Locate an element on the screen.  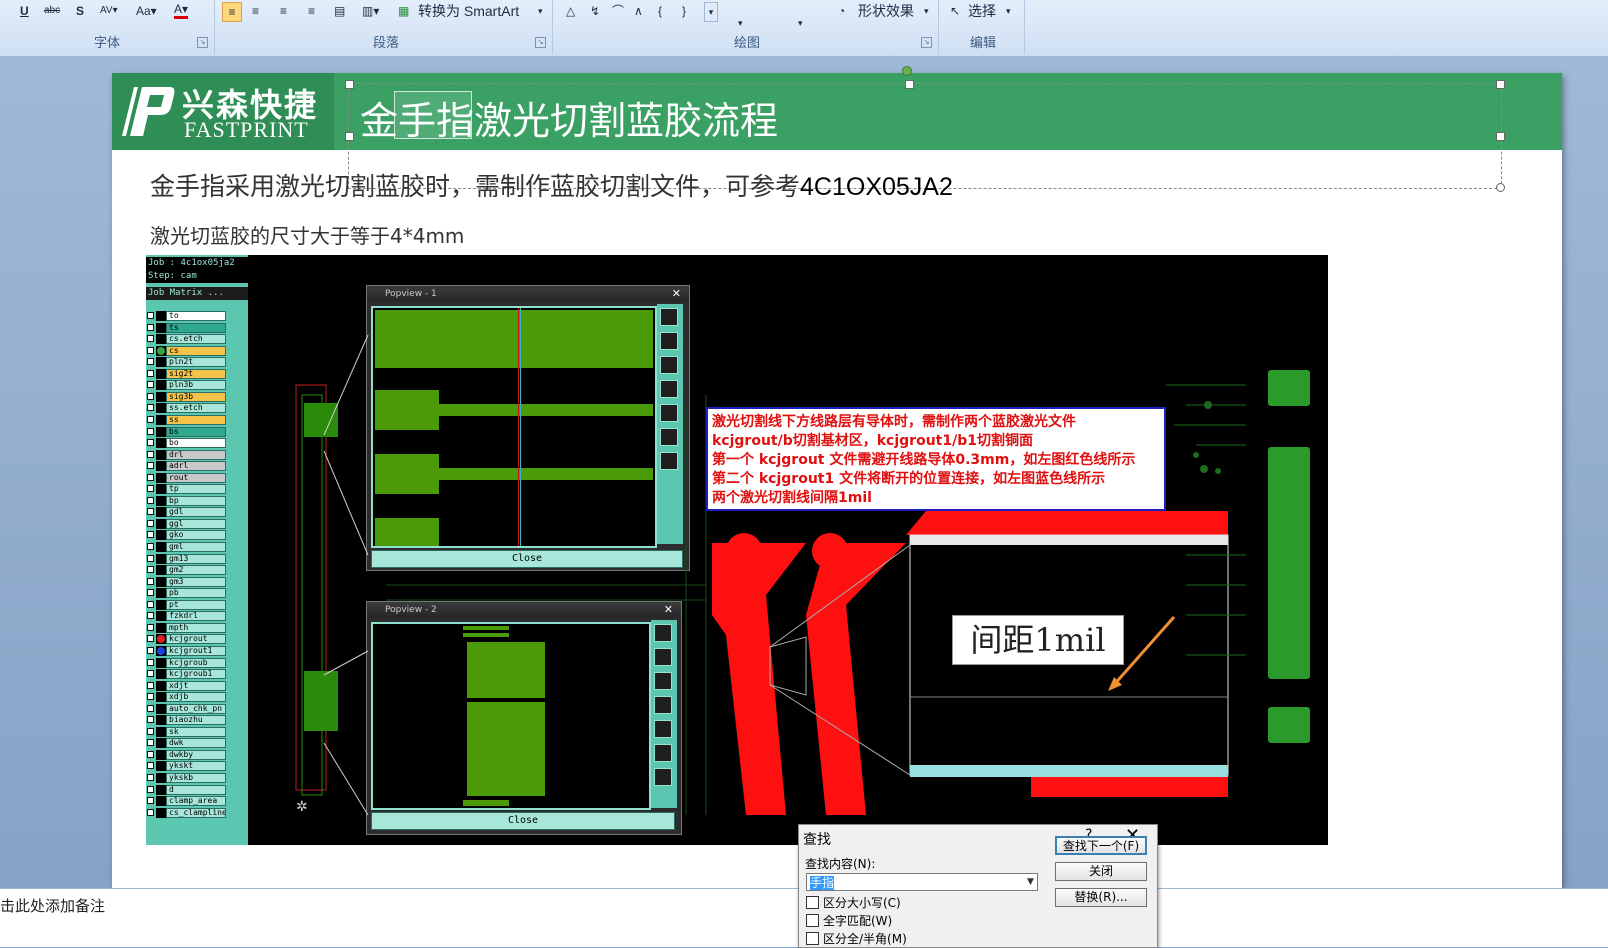
layer-row: pln3b is located at coordinates (197, 385).